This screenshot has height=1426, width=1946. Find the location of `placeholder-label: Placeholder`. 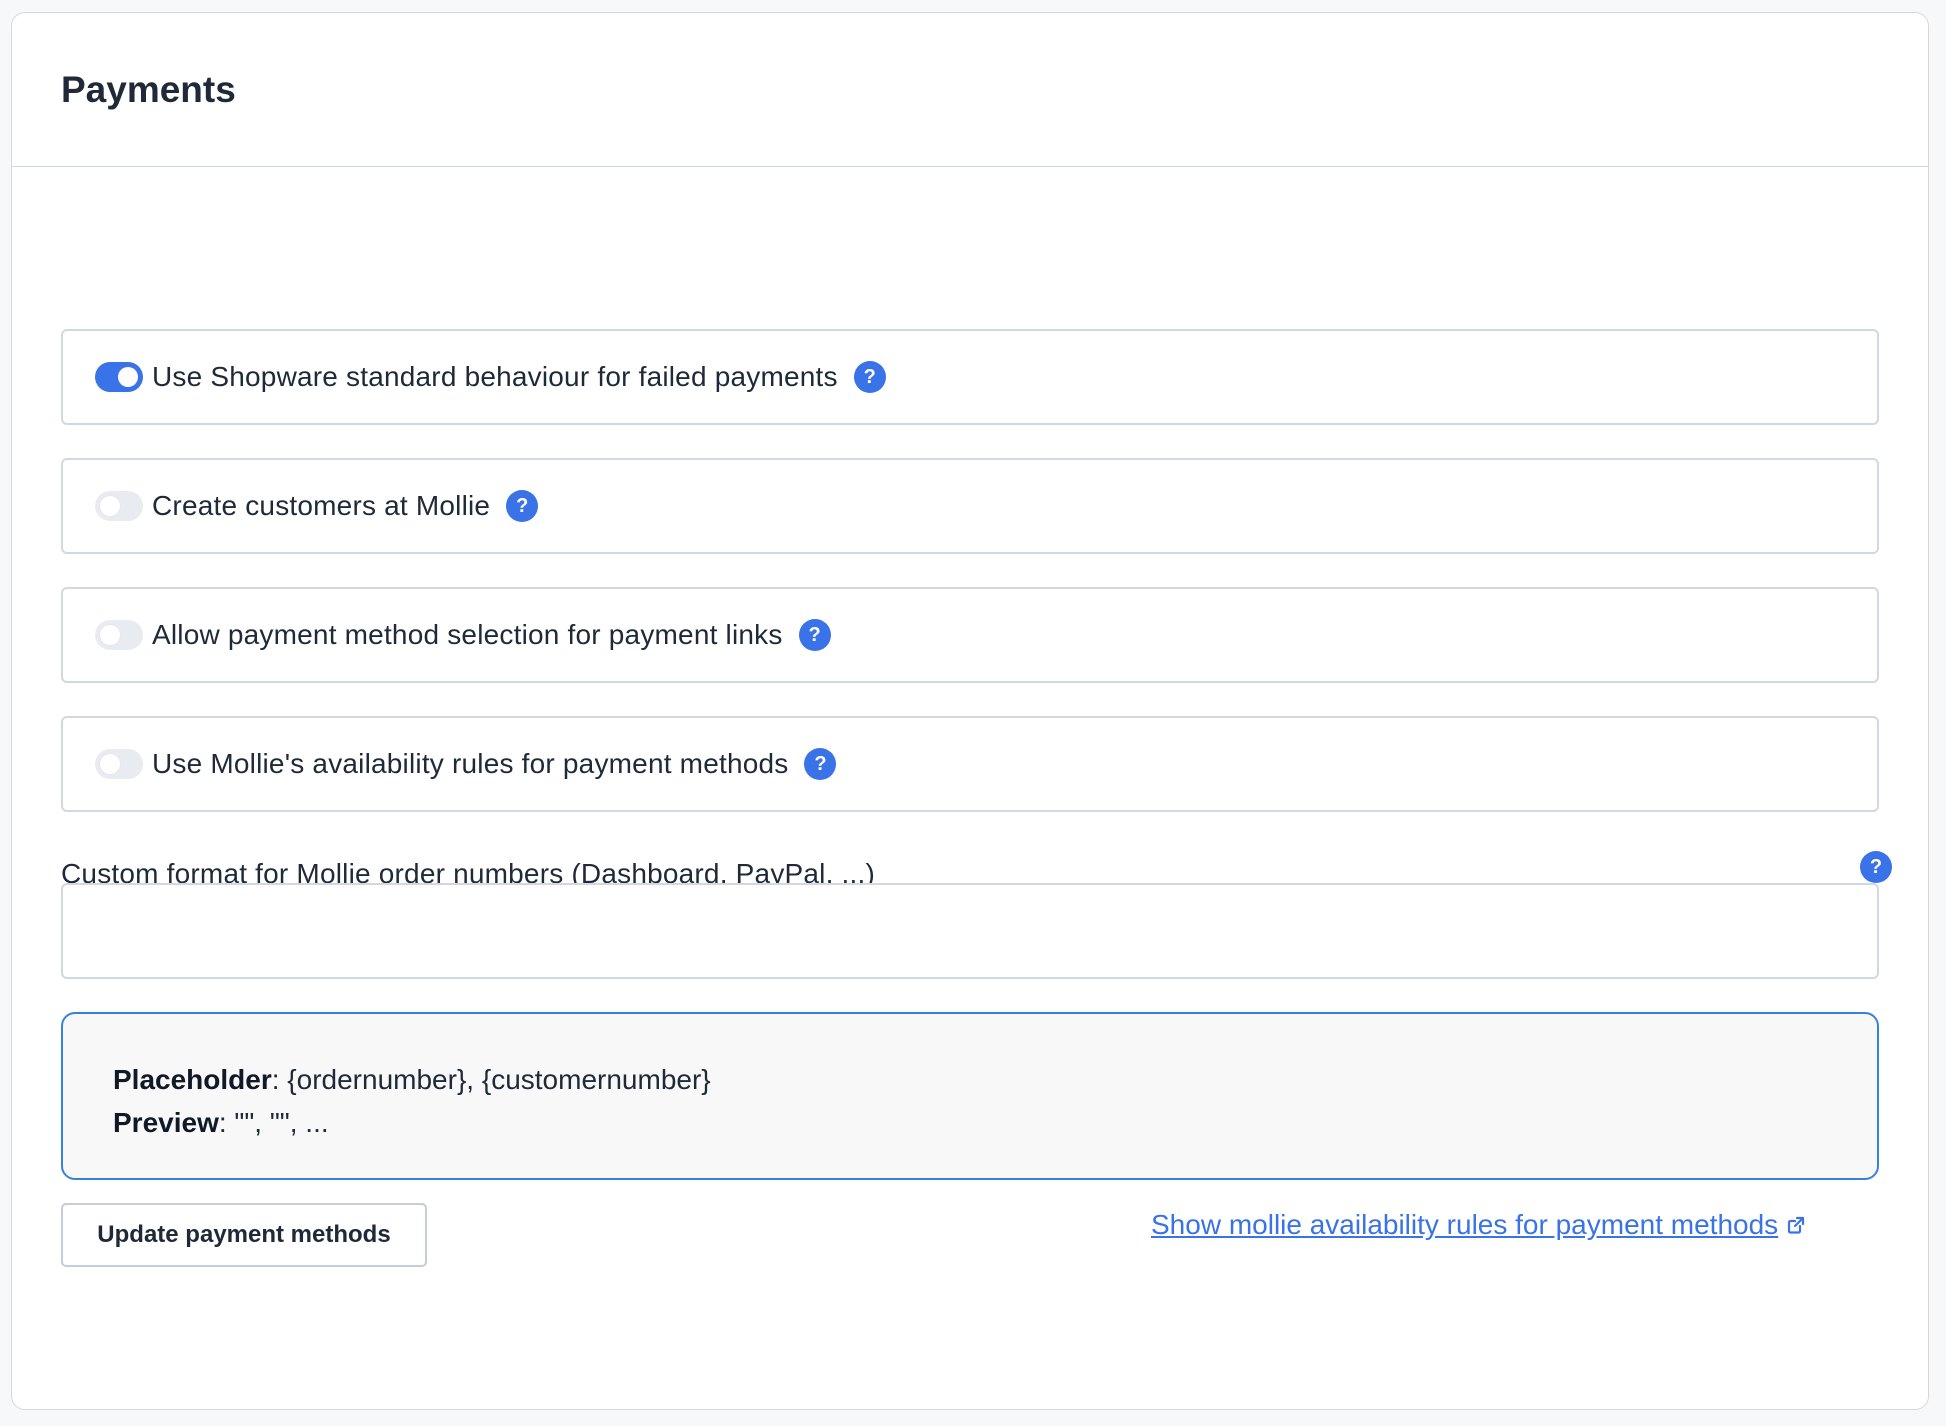

placeholder-label: Placeholder is located at coordinates (192, 1079).